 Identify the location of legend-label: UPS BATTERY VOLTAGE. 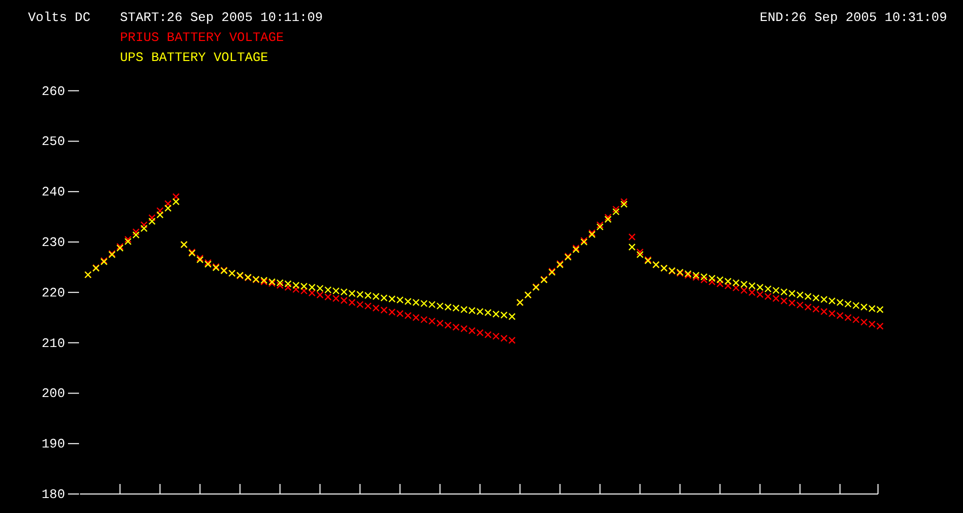
(194, 57).